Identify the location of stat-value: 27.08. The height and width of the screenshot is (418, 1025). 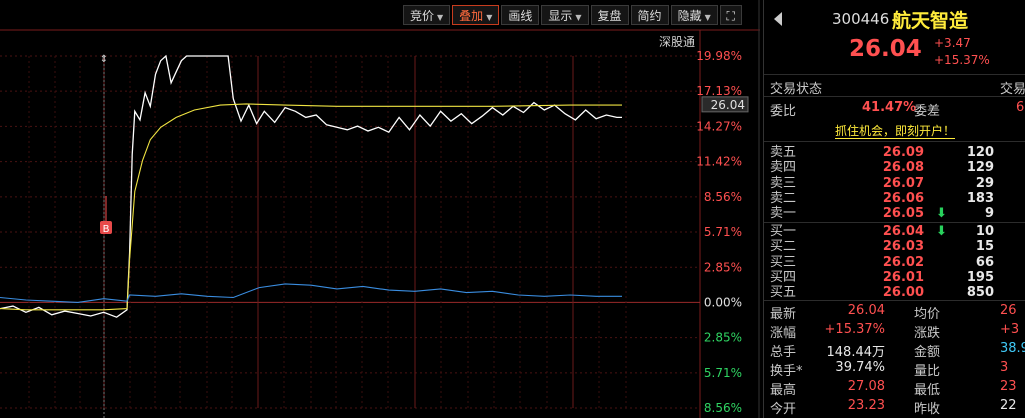
(866, 386).